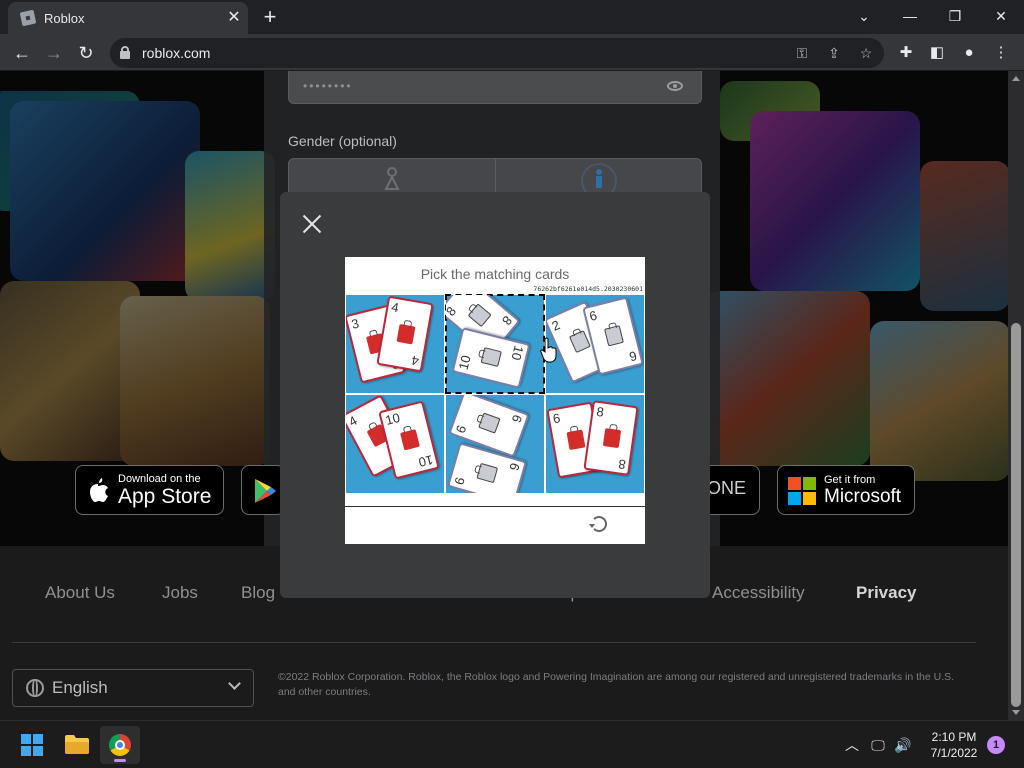 This screenshot has height=768, width=1024. Describe the element at coordinates (128, 18) in the screenshot. I see `tab-roblox: Roblox ✕` at that location.